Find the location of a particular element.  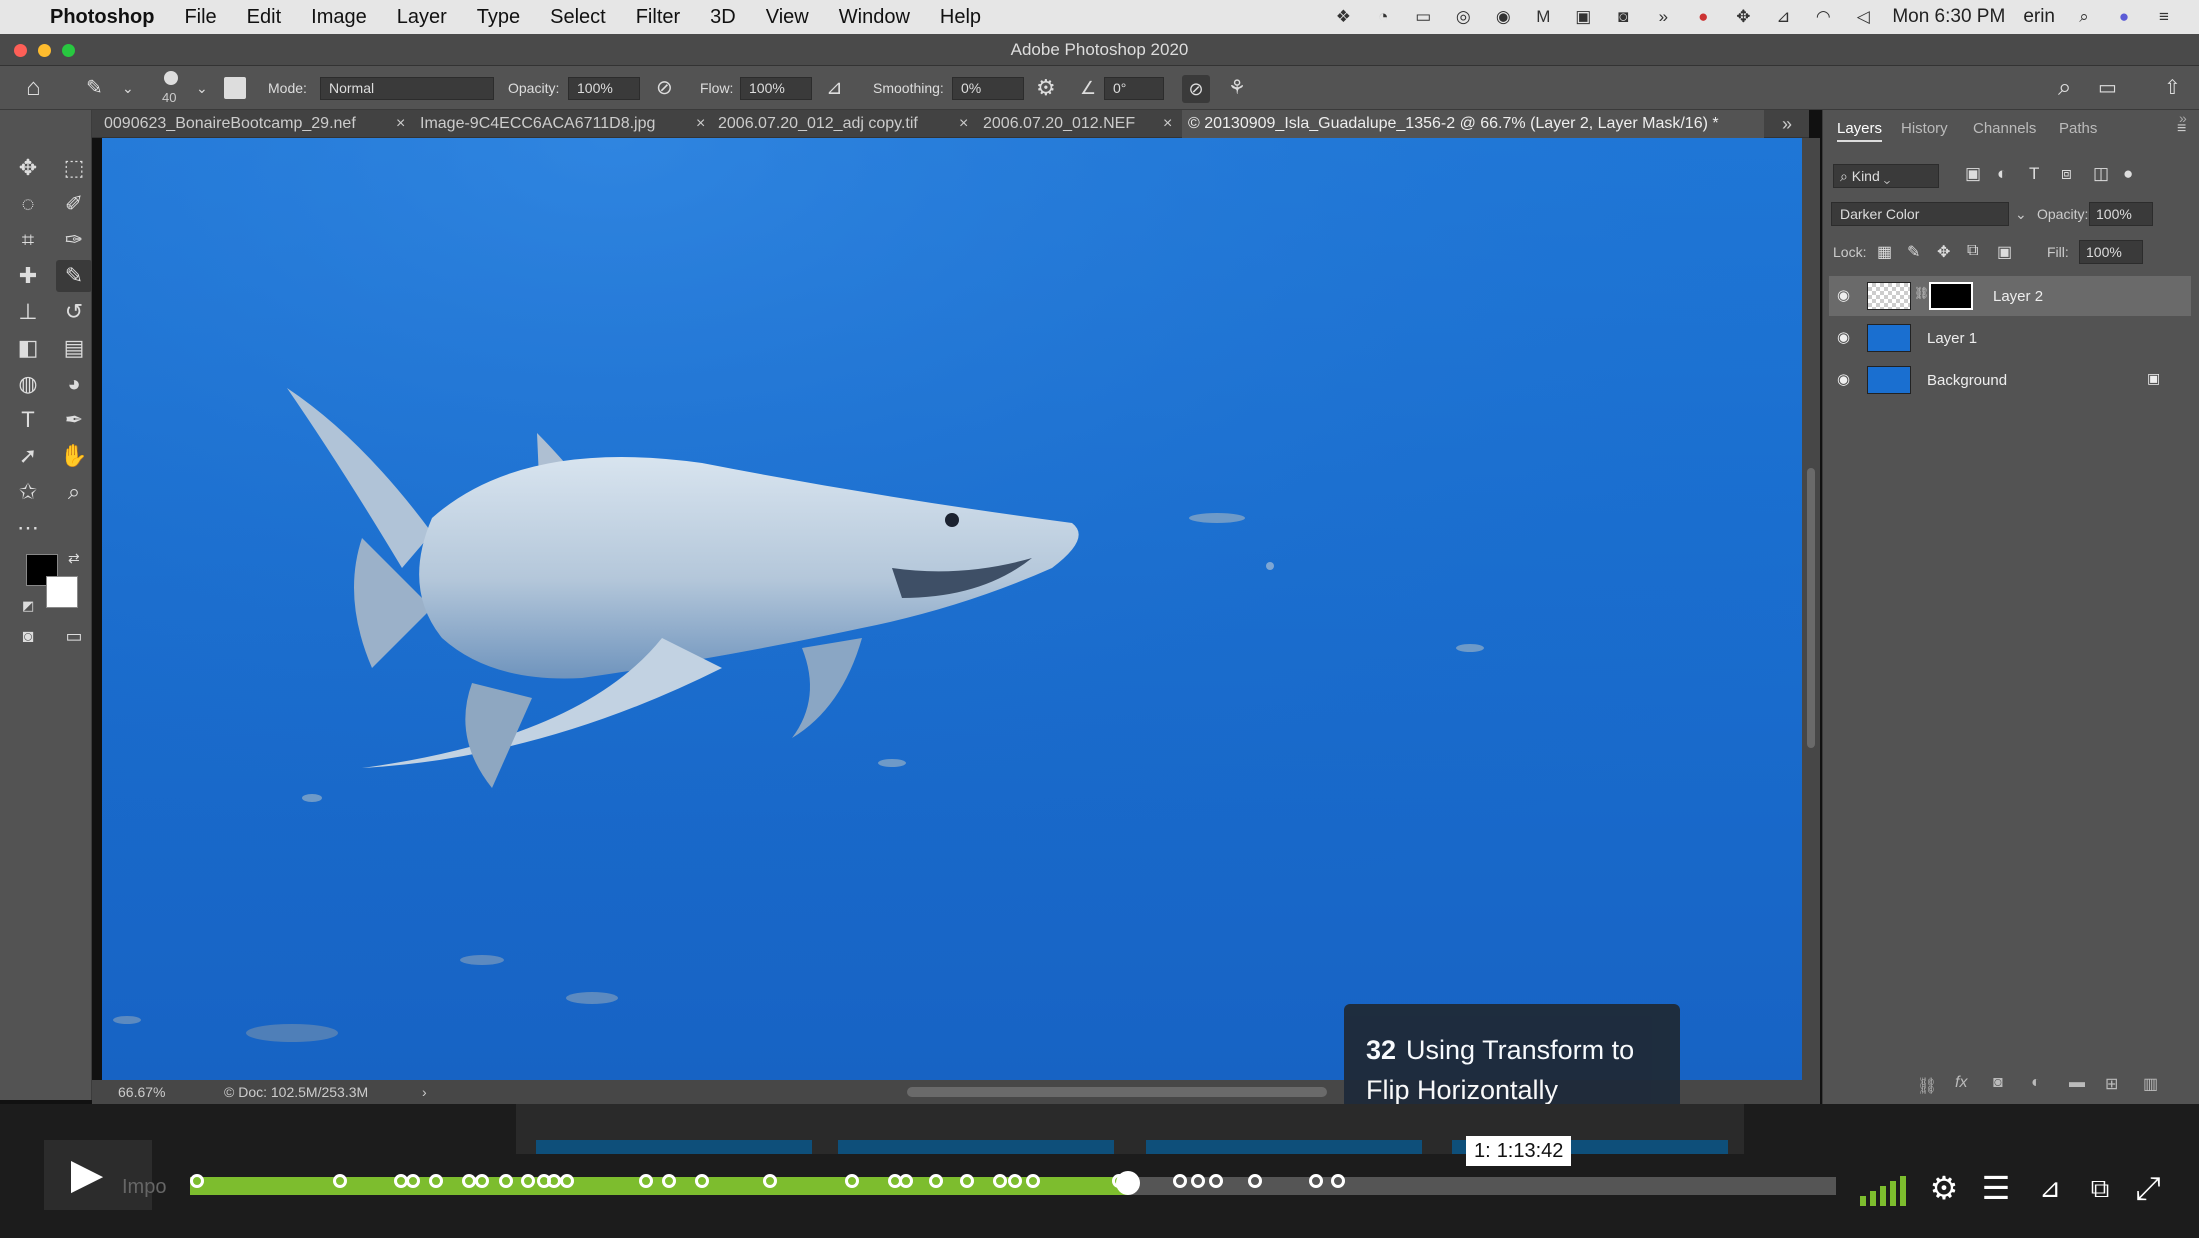

layer-row-layer2: ◉ ⛓ Layer 2 is located at coordinates (2010, 296).